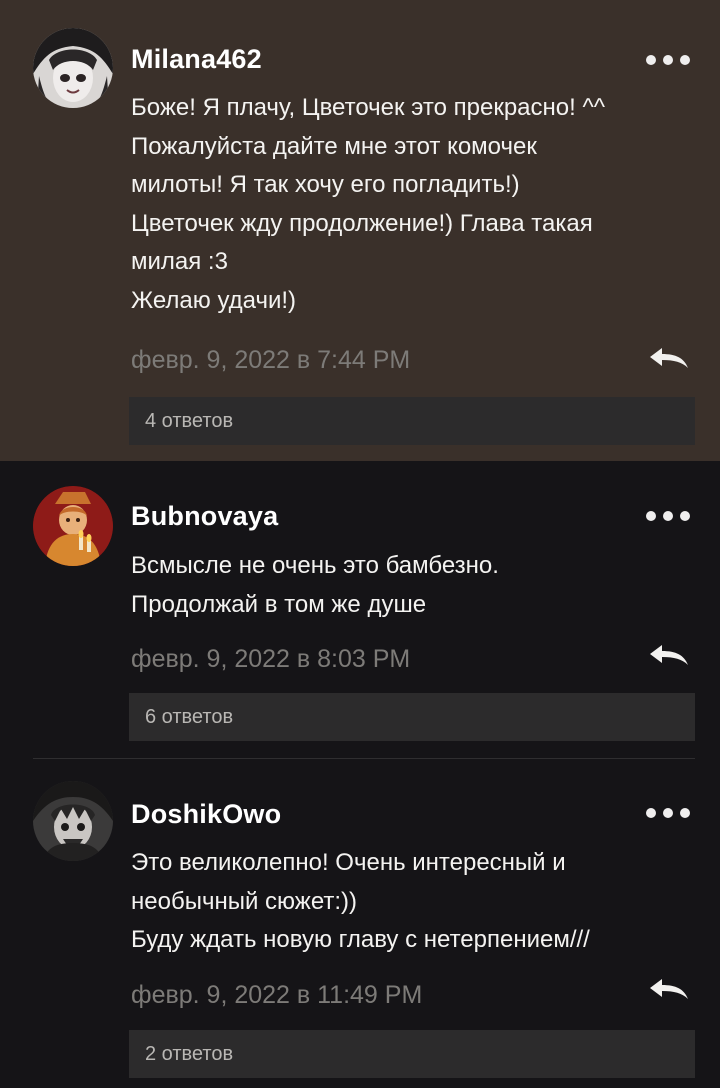 The width and height of the screenshot is (720, 1088). Describe the element at coordinates (271, 659) in the screenshot. I see `timestamp: февр. 9, 2022 в 8:03 PM` at that location.